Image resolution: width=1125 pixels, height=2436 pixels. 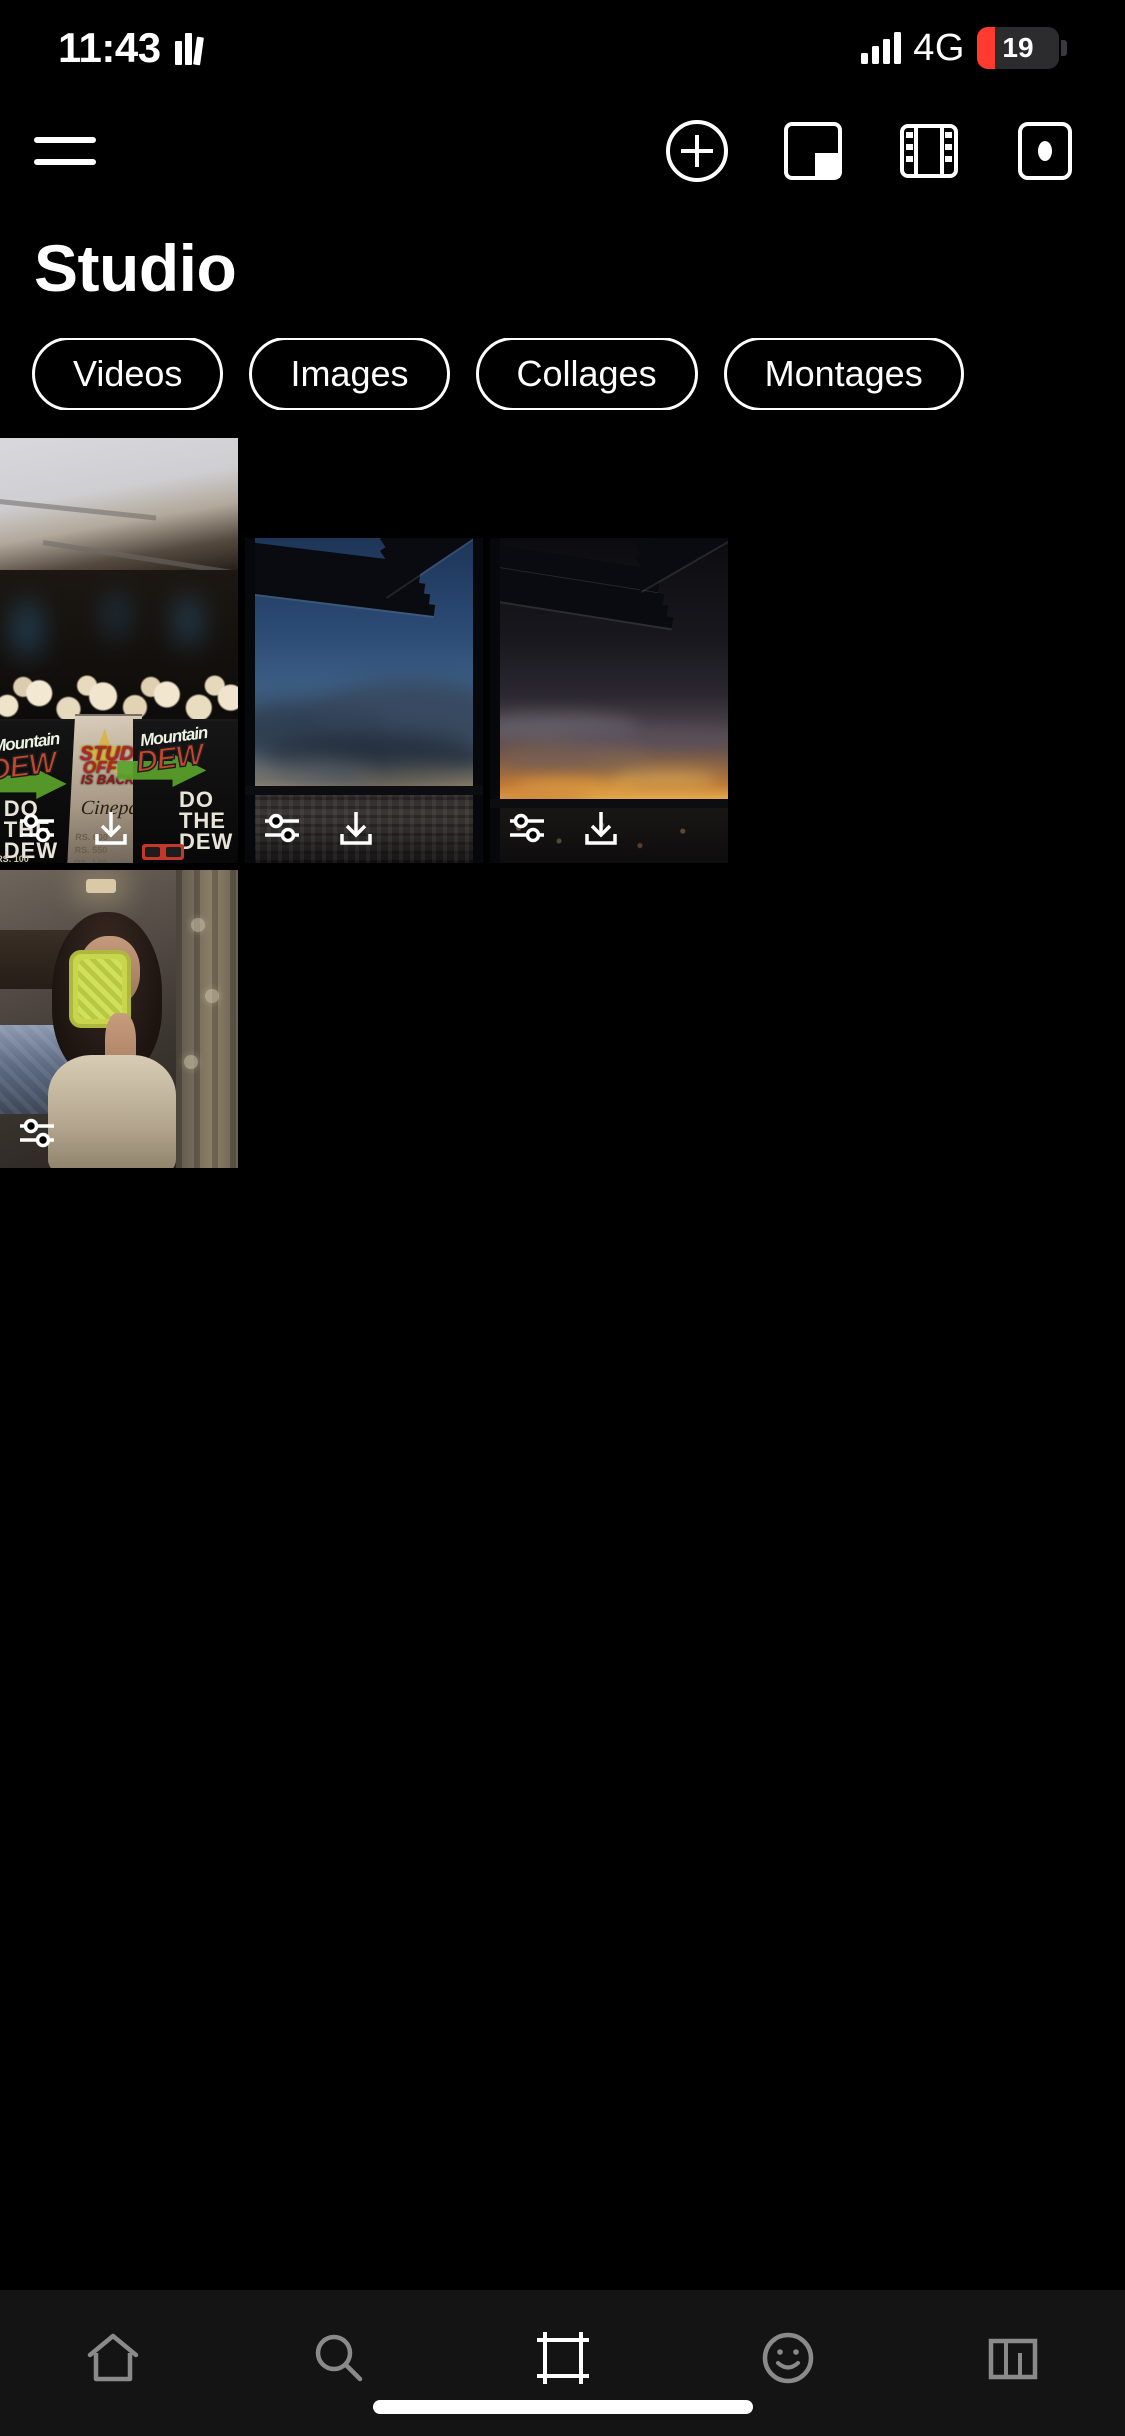 What do you see at coordinates (119, 1019) in the screenshot?
I see `thumbnail-mirror-selfie` at bounding box center [119, 1019].